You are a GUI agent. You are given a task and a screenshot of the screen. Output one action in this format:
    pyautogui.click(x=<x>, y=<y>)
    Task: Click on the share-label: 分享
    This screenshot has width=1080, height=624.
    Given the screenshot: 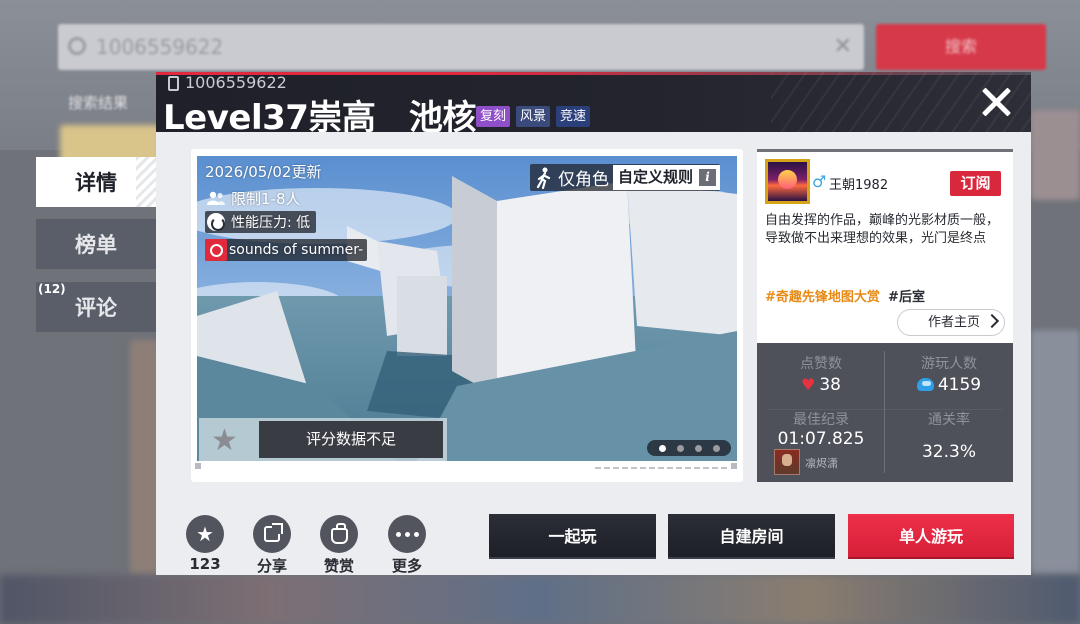 What is the action you would take?
    pyautogui.click(x=271, y=566)
    